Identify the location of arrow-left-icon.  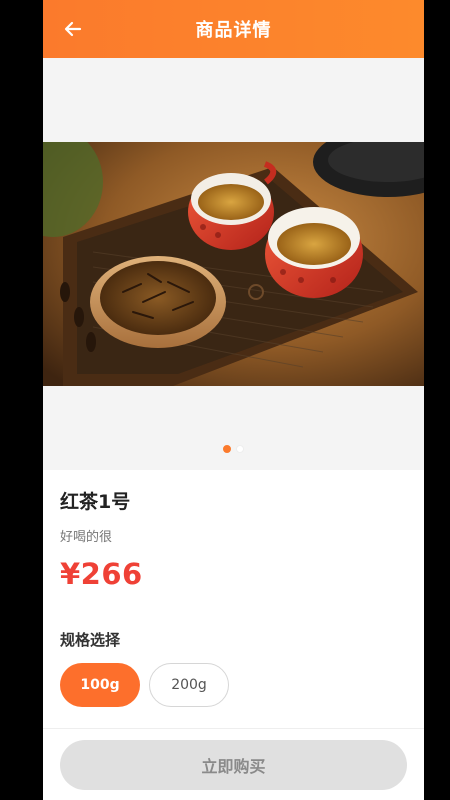
(73, 29).